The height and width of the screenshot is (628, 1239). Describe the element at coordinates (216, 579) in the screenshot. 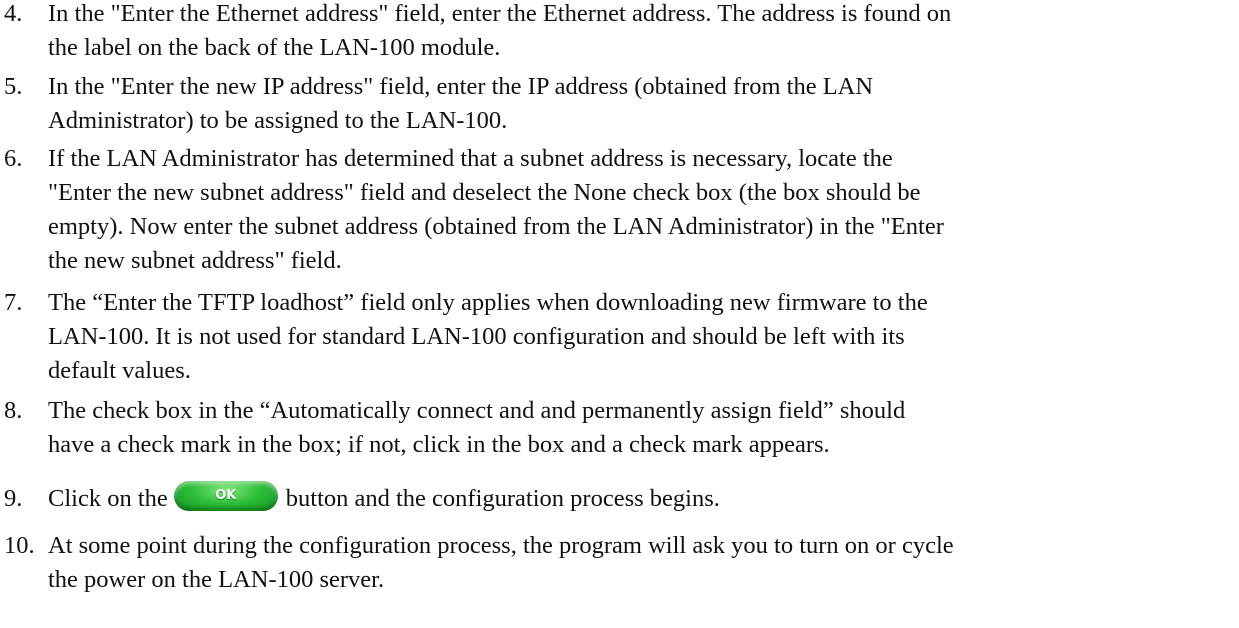

I see `step-text-line: the power on the LAN-100 server.` at that location.